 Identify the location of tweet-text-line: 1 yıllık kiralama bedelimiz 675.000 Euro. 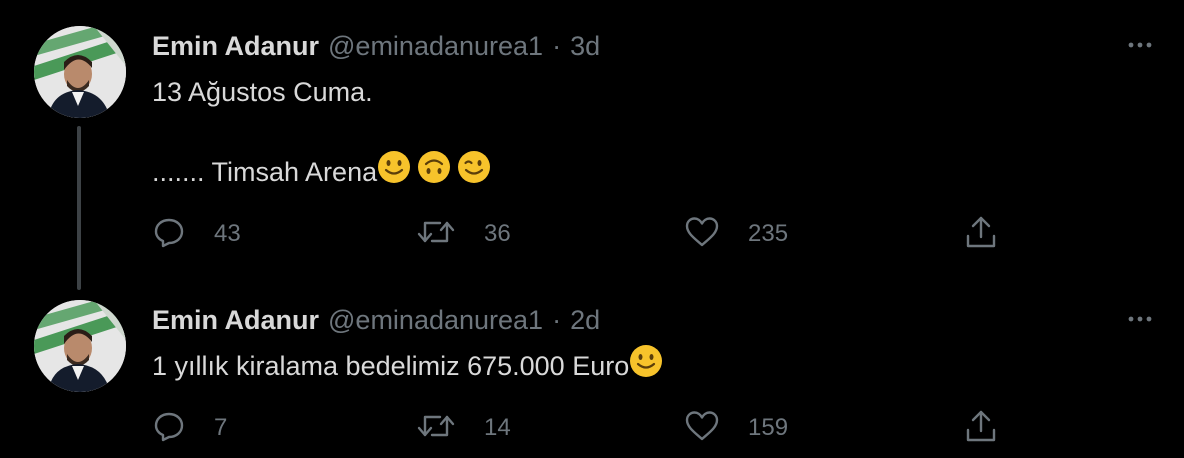
(407, 366).